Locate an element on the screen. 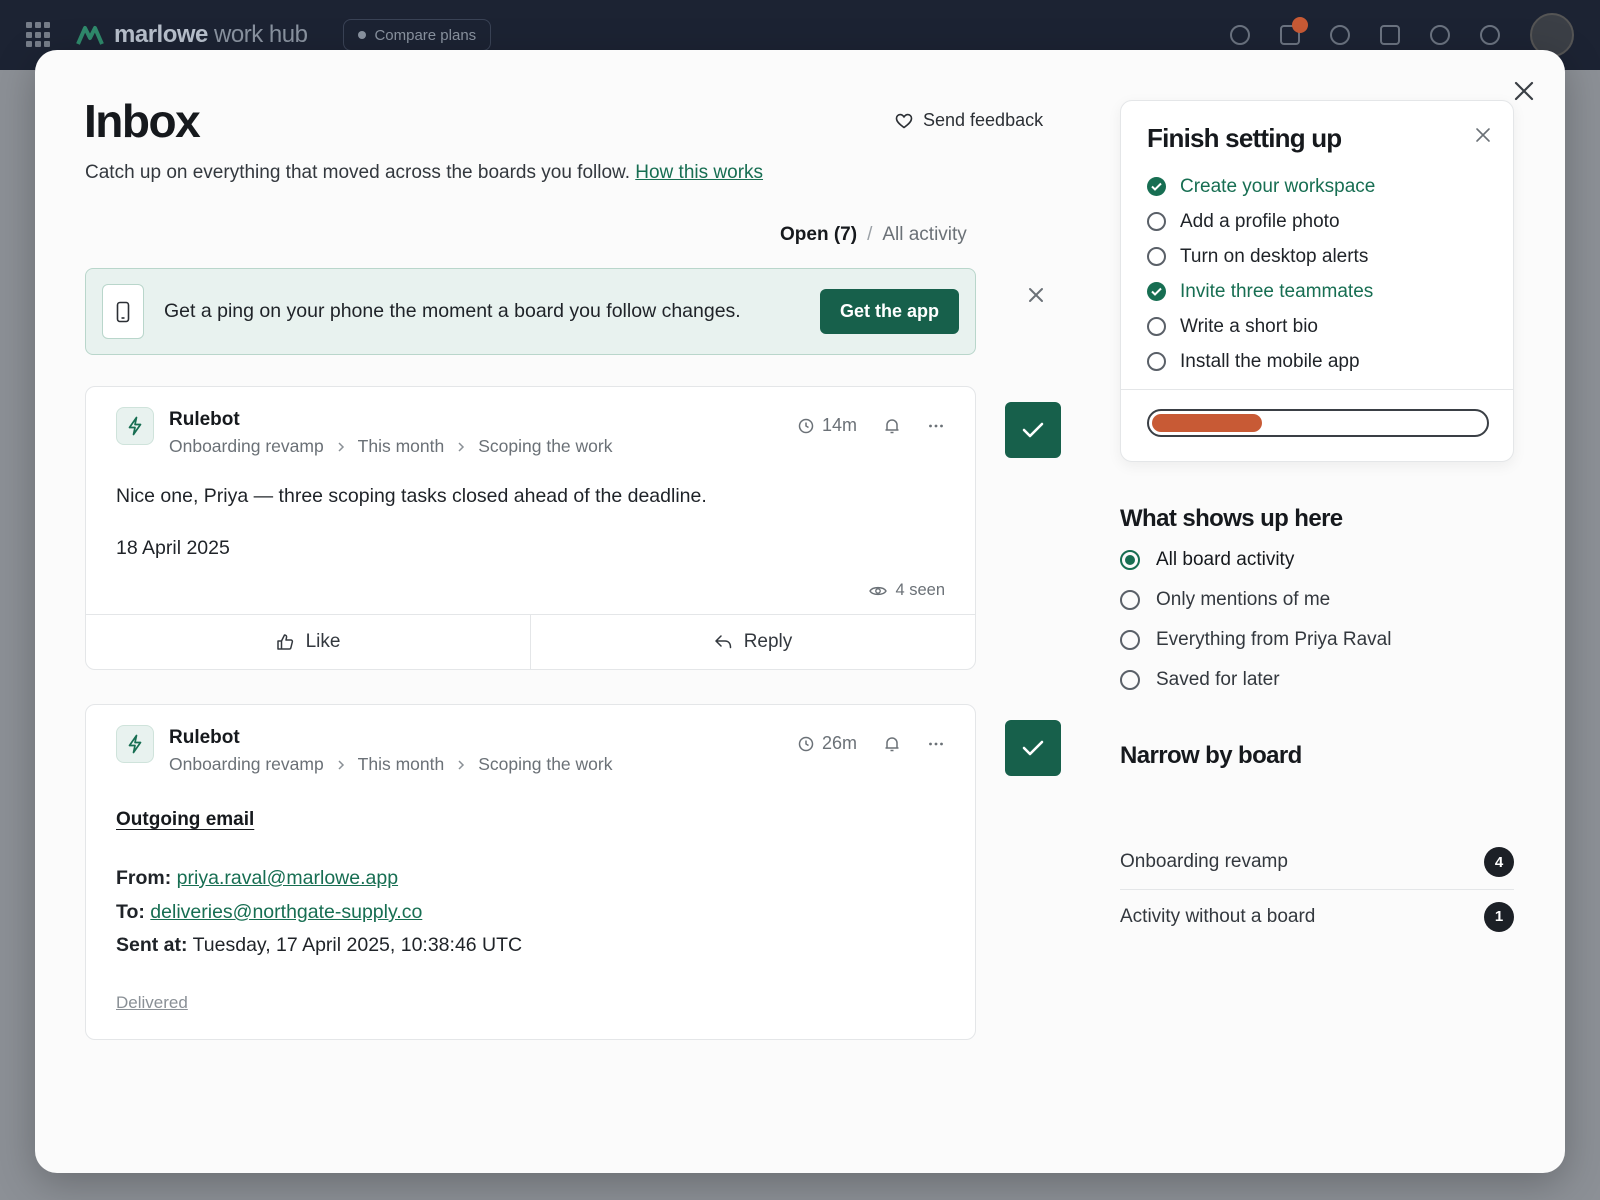 The height and width of the screenshot is (1200, 1600). brand: marlowe work hub is located at coordinates (192, 35).